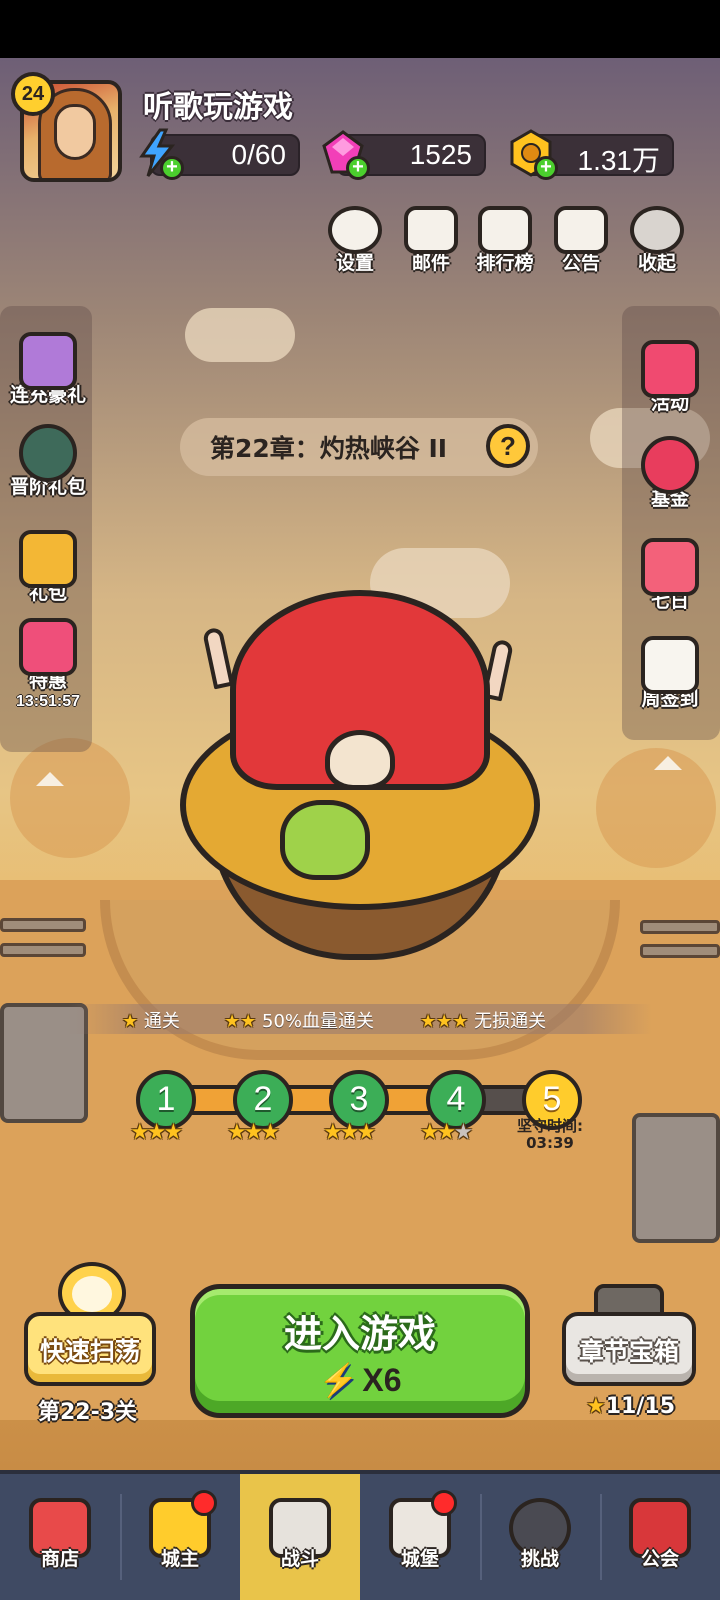 The image size is (720, 1600). What do you see at coordinates (355, 230) in the screenshot?
I see `gear-icon` at bounding box center [355, 230].